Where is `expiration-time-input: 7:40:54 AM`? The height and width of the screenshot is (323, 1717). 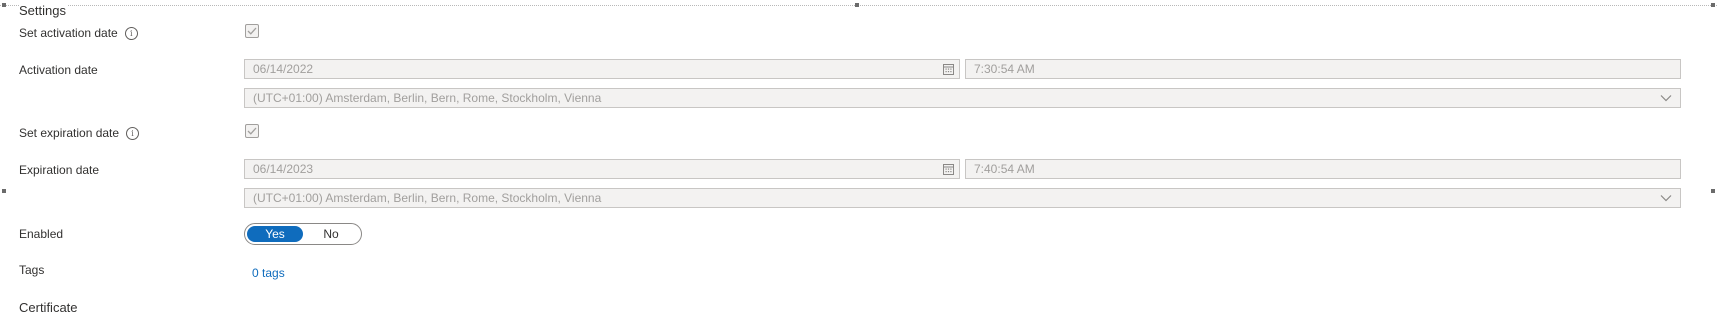 expiration-time-input: 7:40:54 AM is located at coordinates (1323, 169).